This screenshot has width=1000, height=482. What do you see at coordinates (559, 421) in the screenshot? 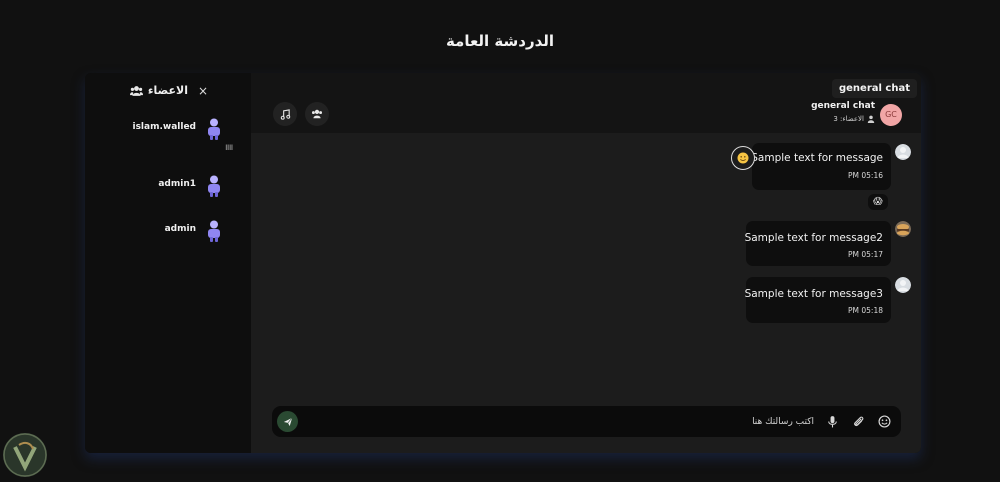
I see `message-input` at bounding box center [559, 421].